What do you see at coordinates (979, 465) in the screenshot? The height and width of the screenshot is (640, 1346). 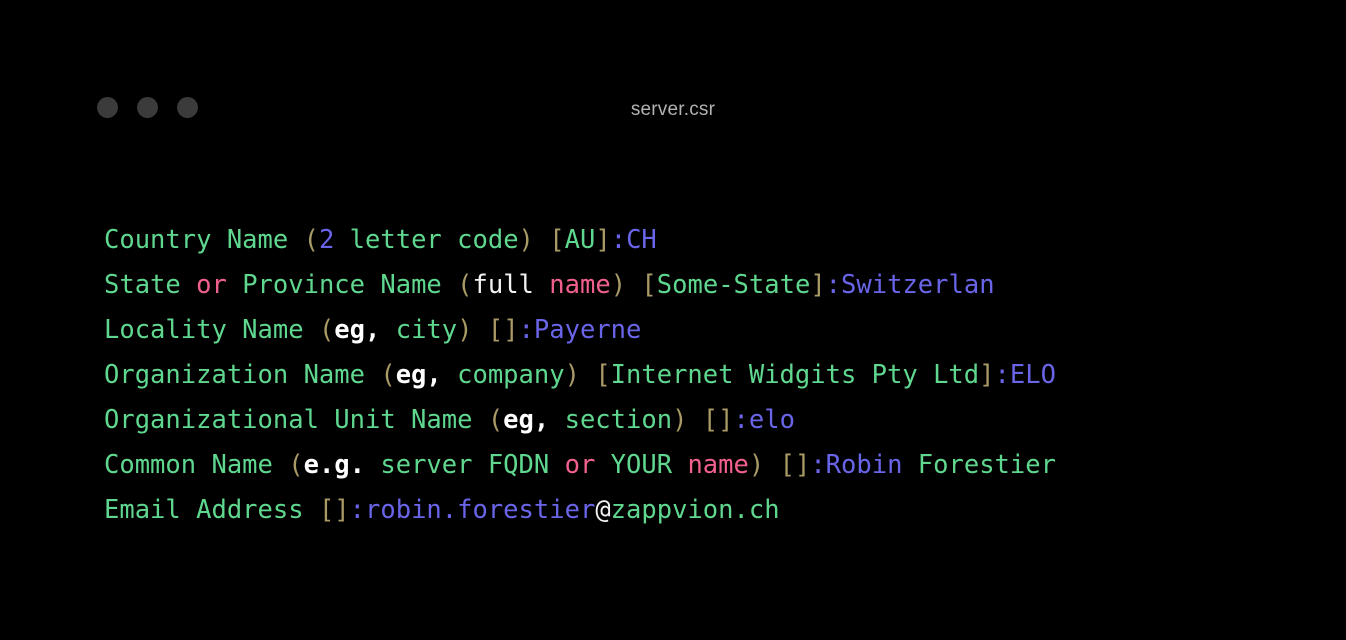 I see `token: Forestier` at bounding box center [979, 465].